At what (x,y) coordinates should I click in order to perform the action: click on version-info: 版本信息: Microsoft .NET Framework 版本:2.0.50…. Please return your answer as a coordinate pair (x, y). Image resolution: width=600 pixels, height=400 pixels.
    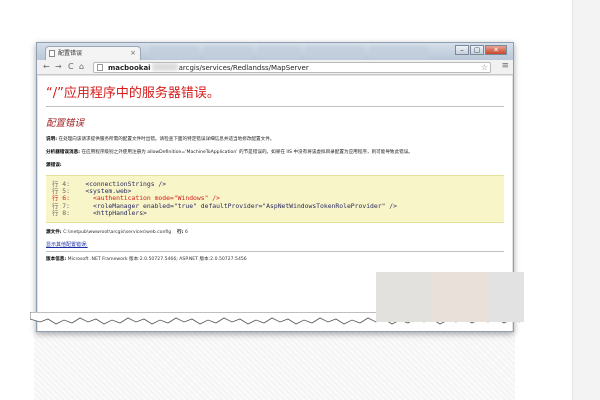
    Looking at the image, I should click on (275, 259).